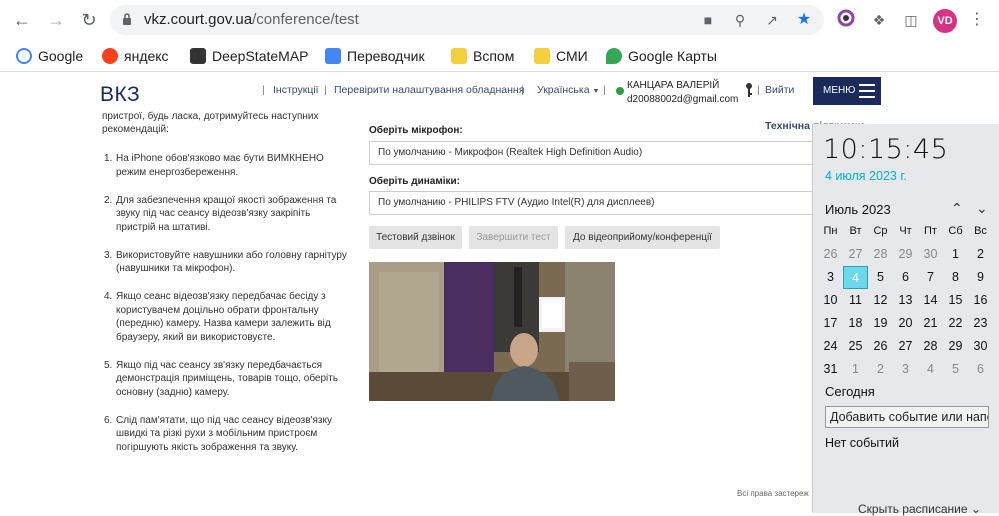 The width and height of the screenshot is (999, 516). What do you see at coordinates (22, 20) in the screenshot?
I see `back-icon: ←` at bounding box center [22, 20].